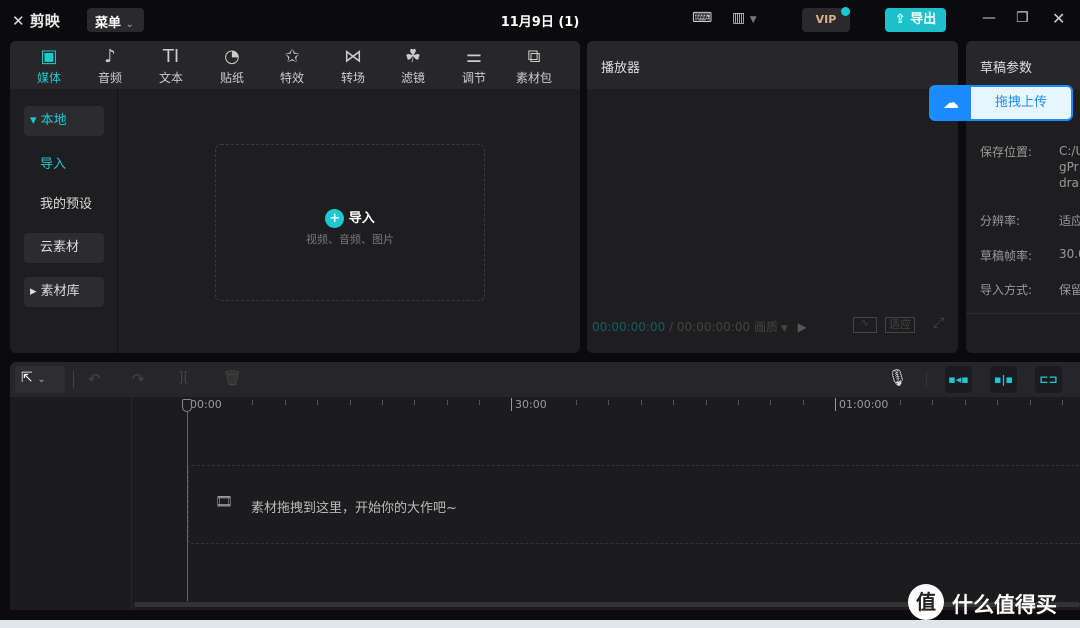 The width and height of the screenshot is (1080, 628). I want to click on current-time: 00:00:00:00, so click(629, 327).